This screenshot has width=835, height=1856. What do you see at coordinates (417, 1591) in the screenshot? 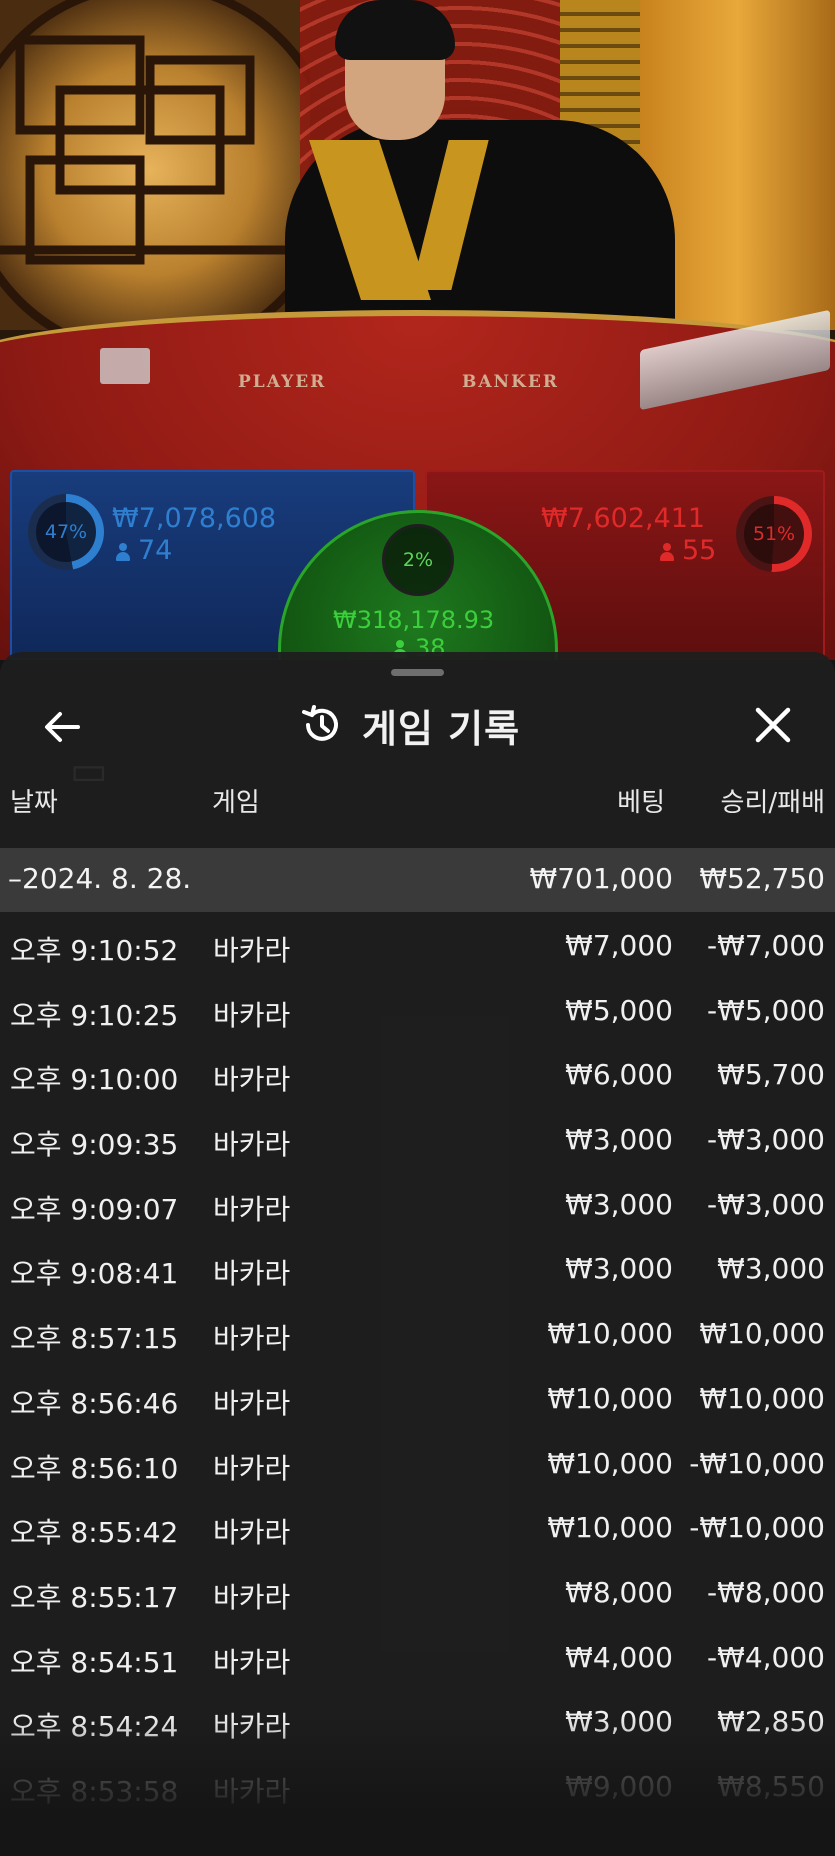
I see `history-row: 오후 8:55:17 바카라 ₩8,000 -₩8,000` at bounding box center [417, 1591].